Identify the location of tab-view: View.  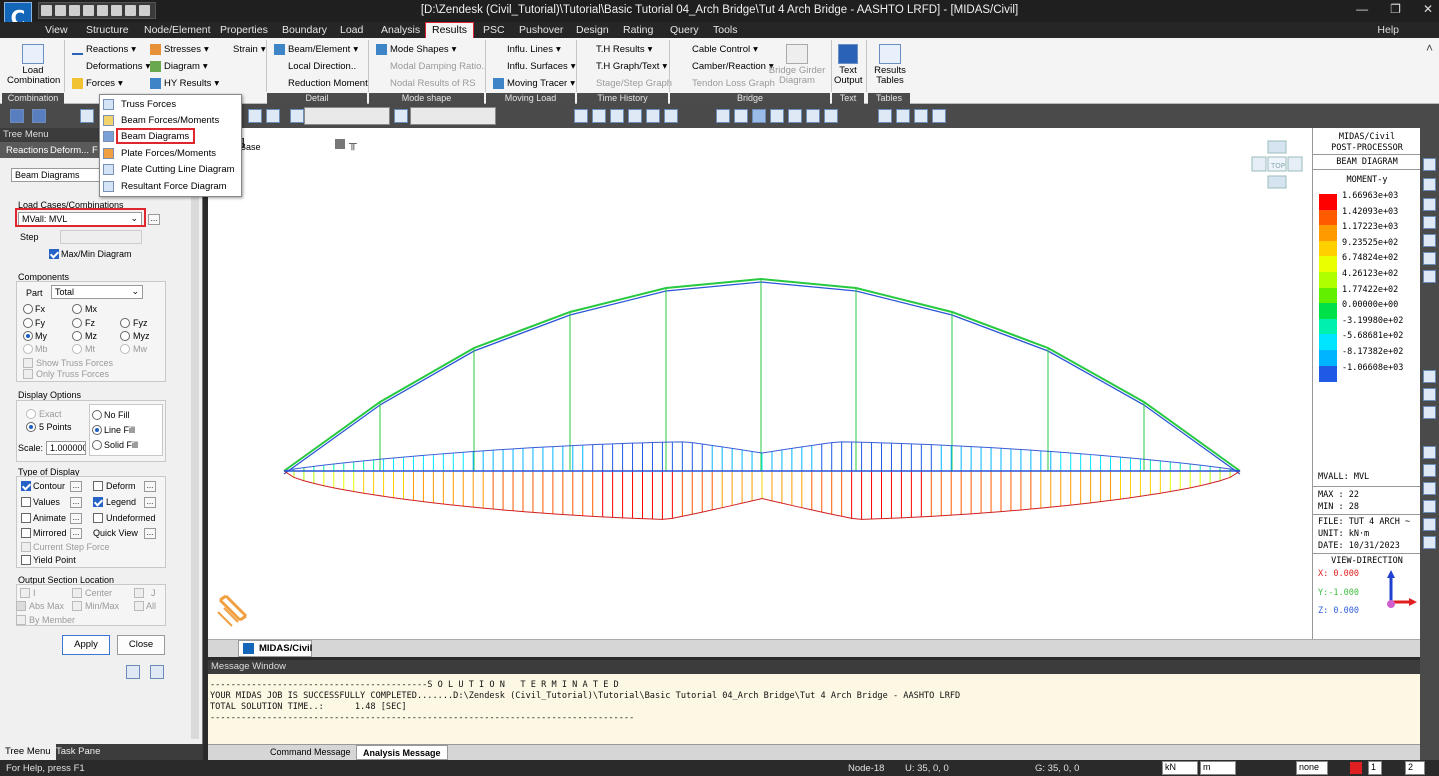
(56, 30).